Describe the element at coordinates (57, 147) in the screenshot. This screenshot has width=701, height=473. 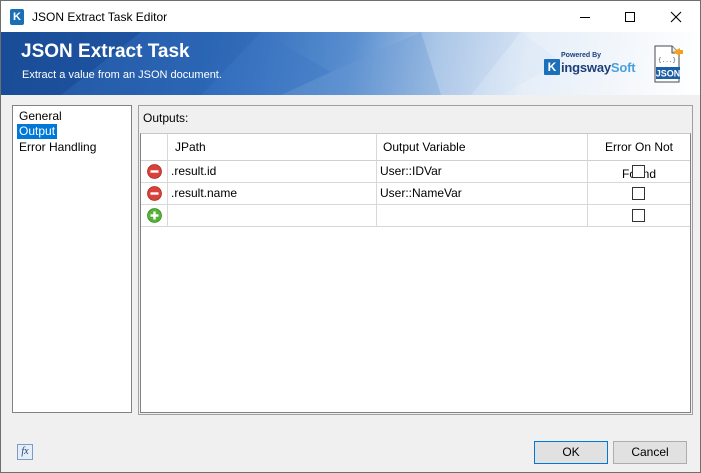
I see `nav-item-error-handling: Error Handling` at that location.